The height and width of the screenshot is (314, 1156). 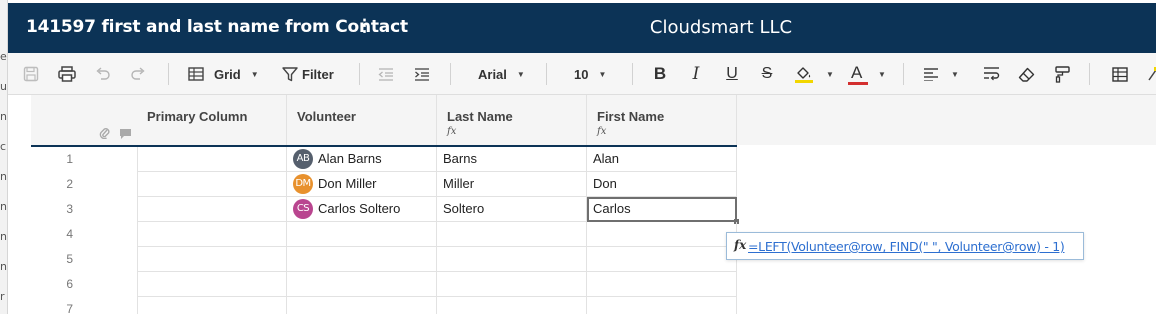 I want to click on text-color-swatch, so click(x=858, y=83).